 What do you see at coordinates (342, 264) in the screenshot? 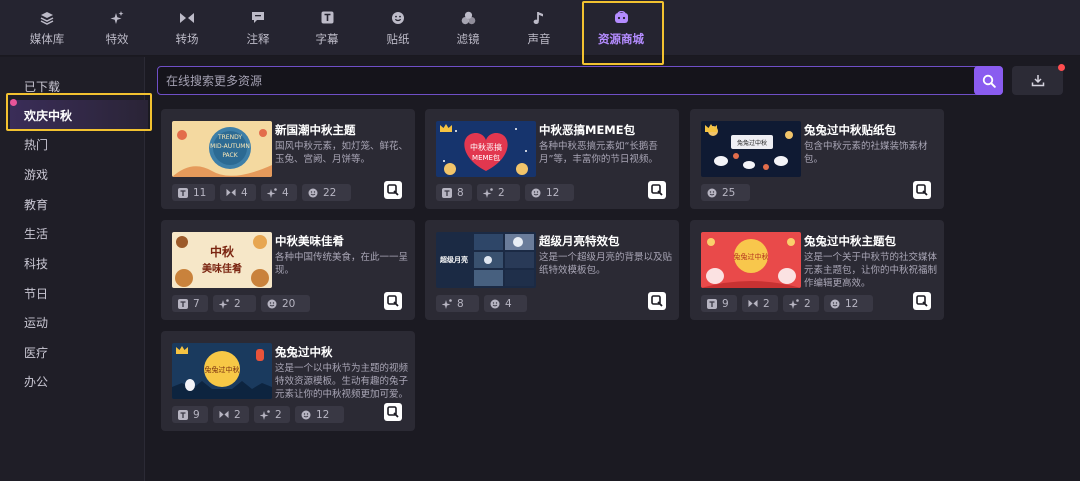
I see `card-description: 各种中国传统美食，在此一一呈现。` at bounding box center [342, 264].